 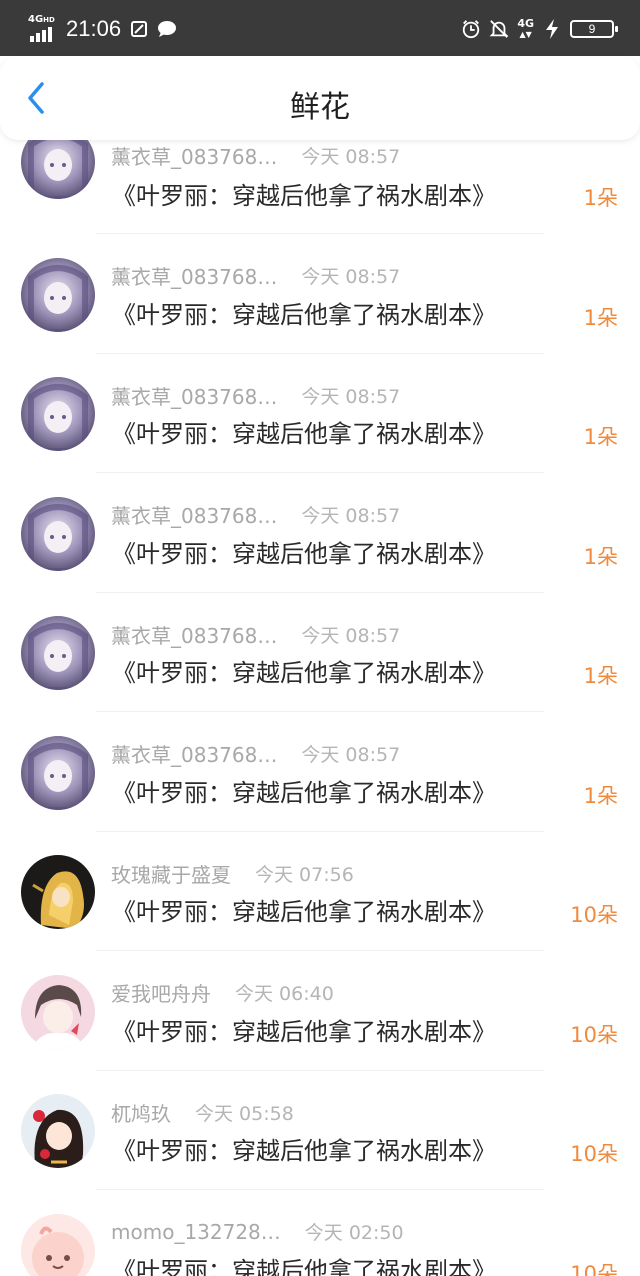 I want to click on status-time: 21:06, so click(x=94, y=28).